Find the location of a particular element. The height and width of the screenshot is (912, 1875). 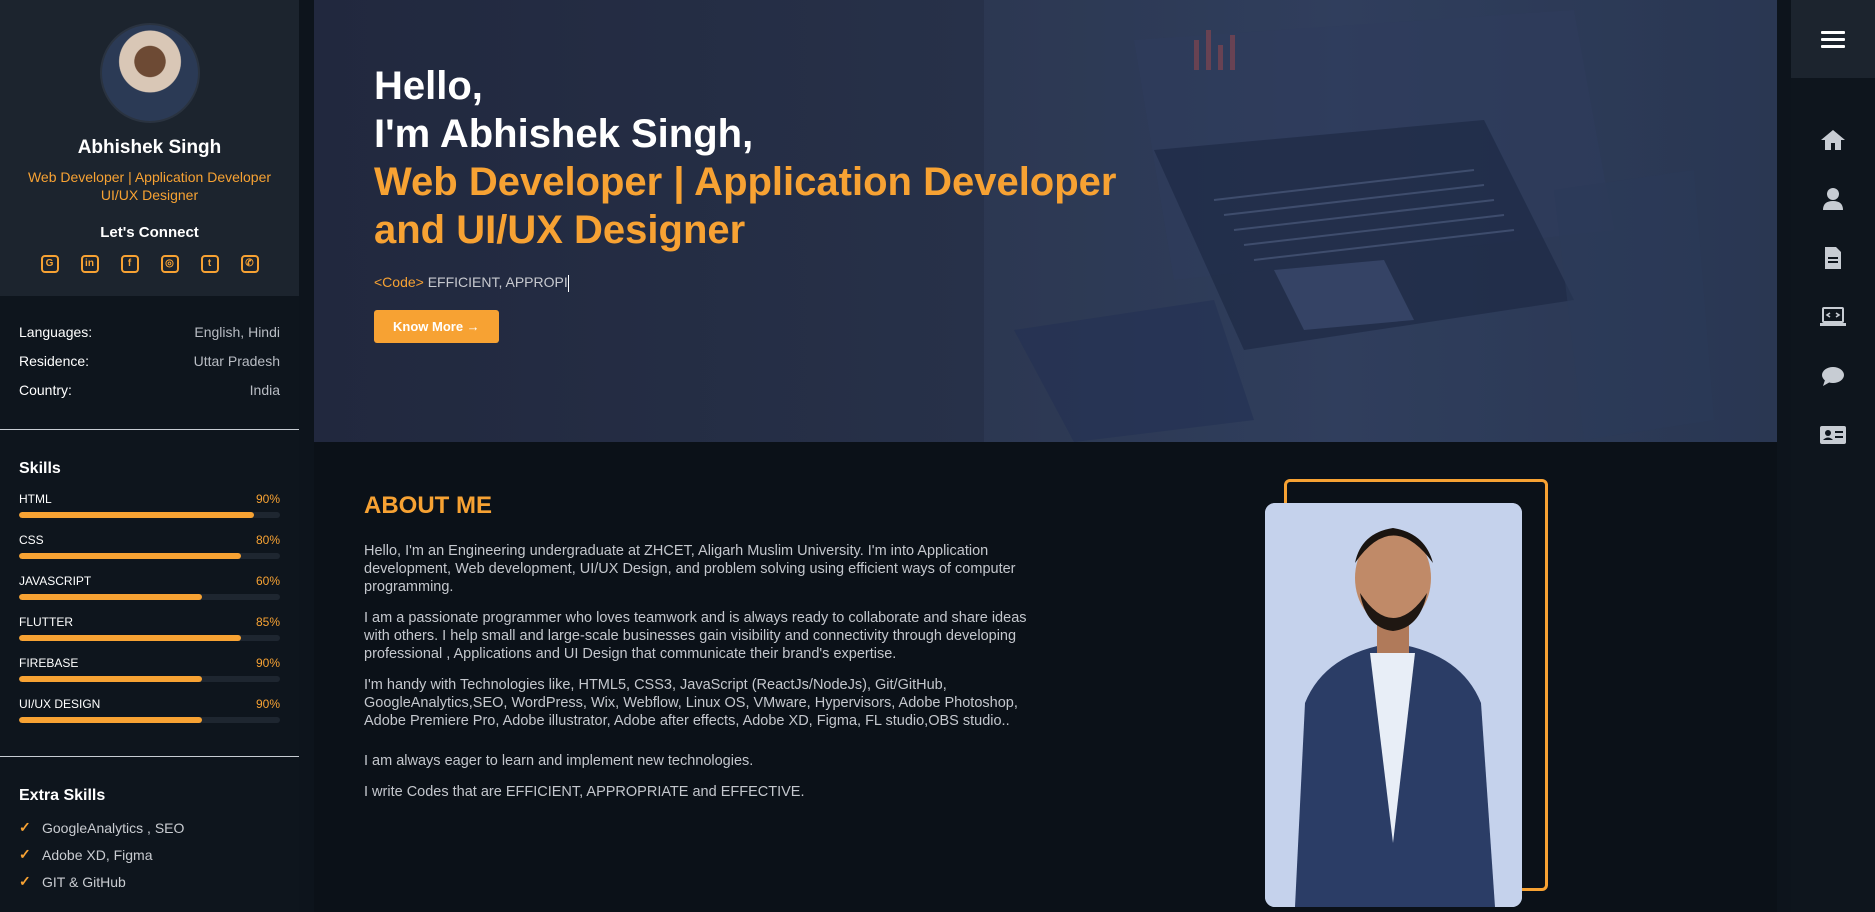

nav-card is located at coordinates (1833, 434).